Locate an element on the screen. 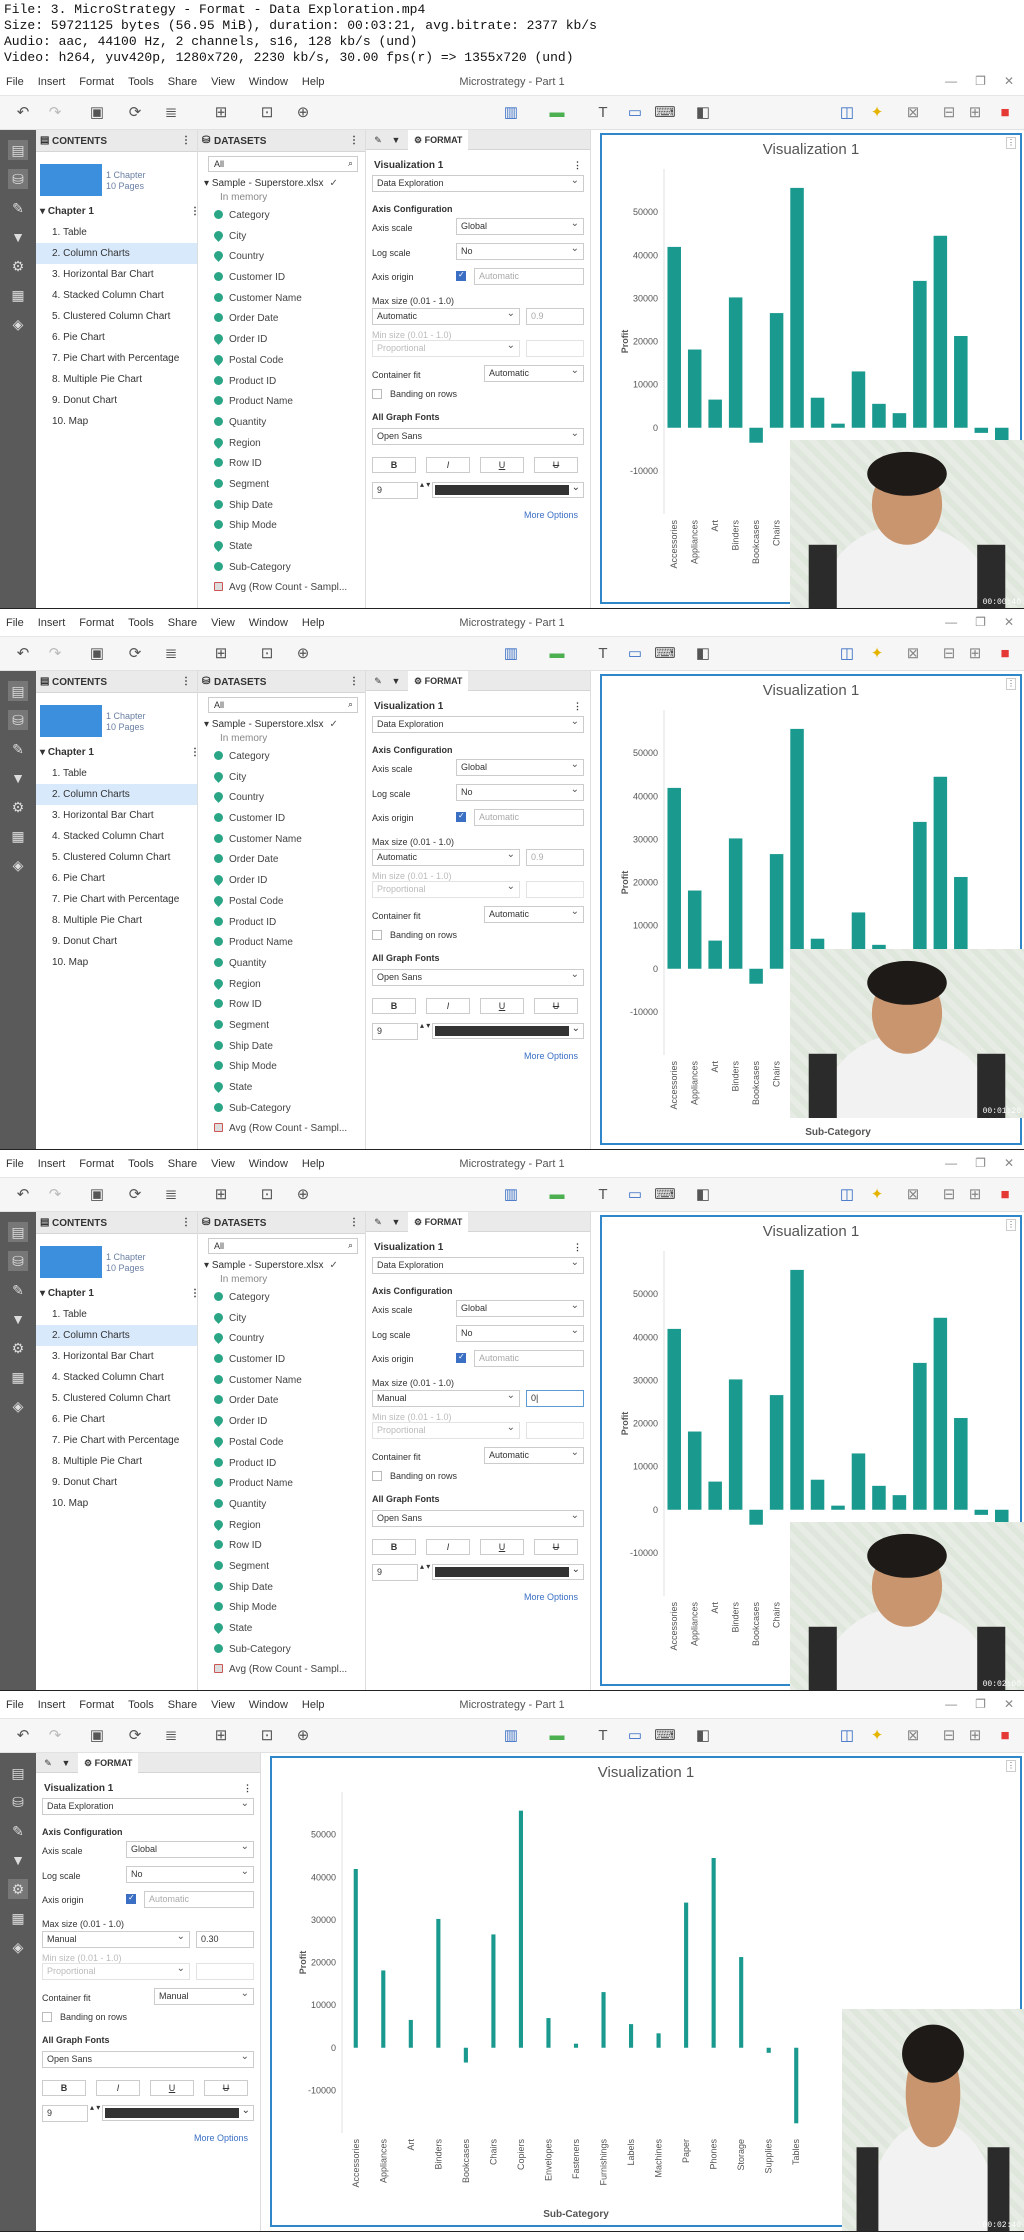  max-size-input: 0| is located at coordinates (555, 1398).